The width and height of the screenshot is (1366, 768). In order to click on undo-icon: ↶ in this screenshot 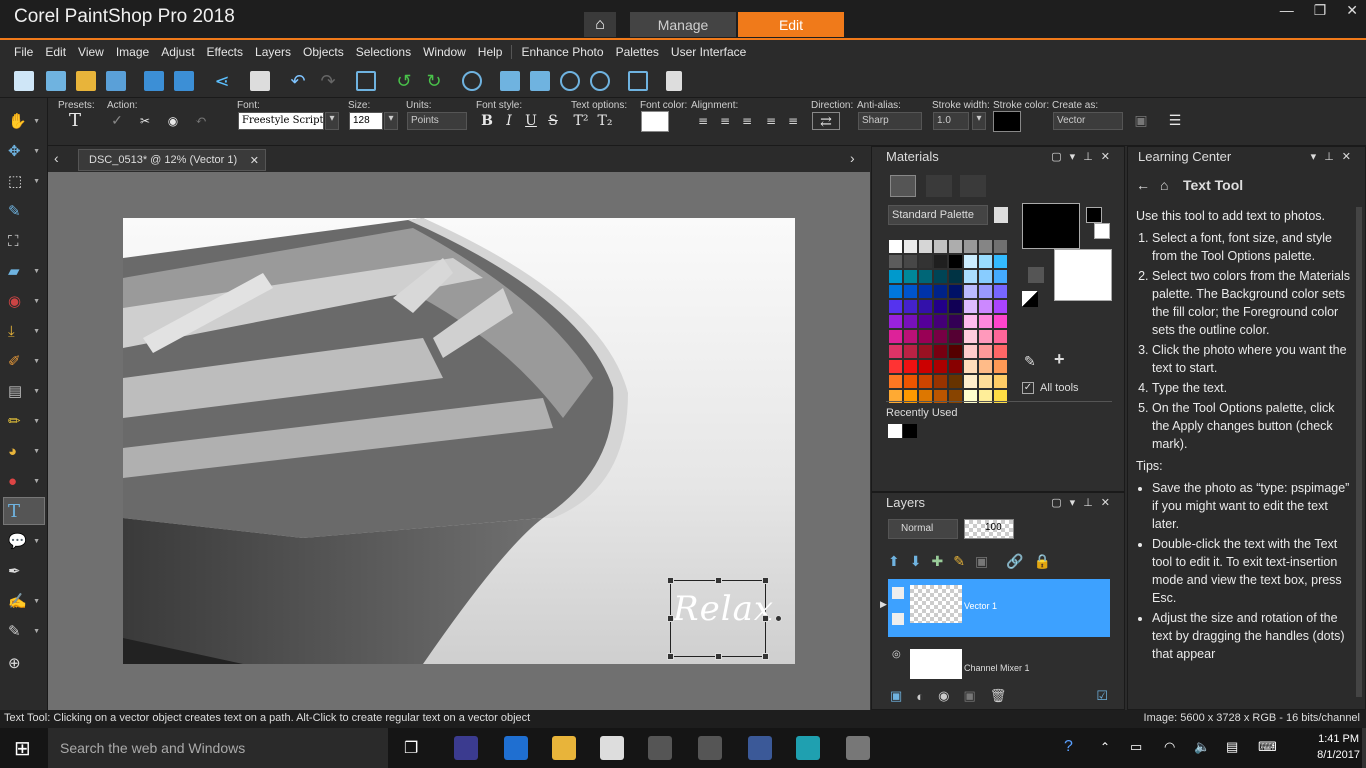, I will do `click(298, 81)`.